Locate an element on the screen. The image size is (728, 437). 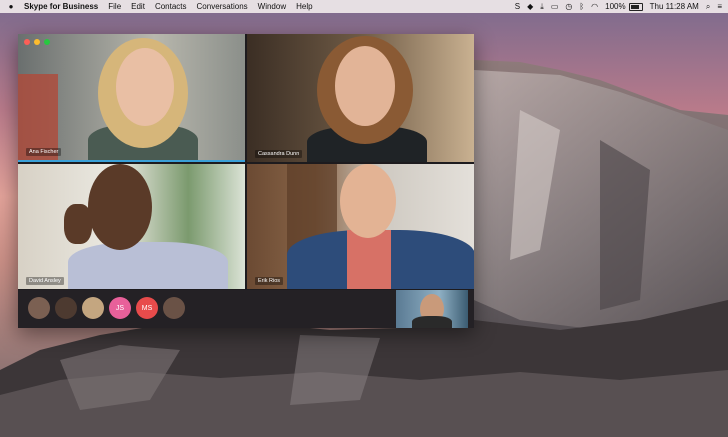
minimize-button is located at coordinates (37, 42).